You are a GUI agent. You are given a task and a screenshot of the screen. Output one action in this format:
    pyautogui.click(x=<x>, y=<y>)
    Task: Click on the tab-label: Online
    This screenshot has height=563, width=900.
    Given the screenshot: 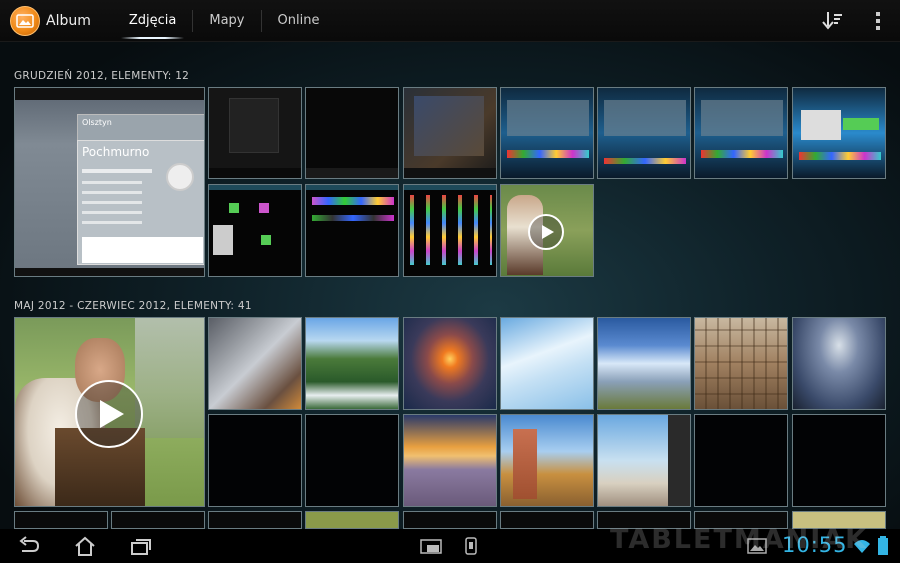 What is the action you would take?
    pyautogui.click(x=298, y=20)
    